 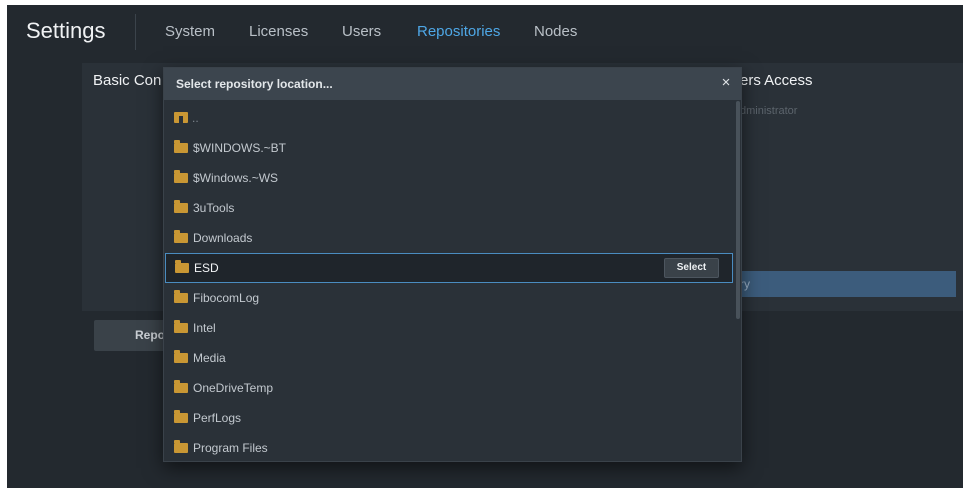 What do you see at coordinates (190, 31) in the screenshot?
I see `tab-system: System` at bounding box center [190, 31].